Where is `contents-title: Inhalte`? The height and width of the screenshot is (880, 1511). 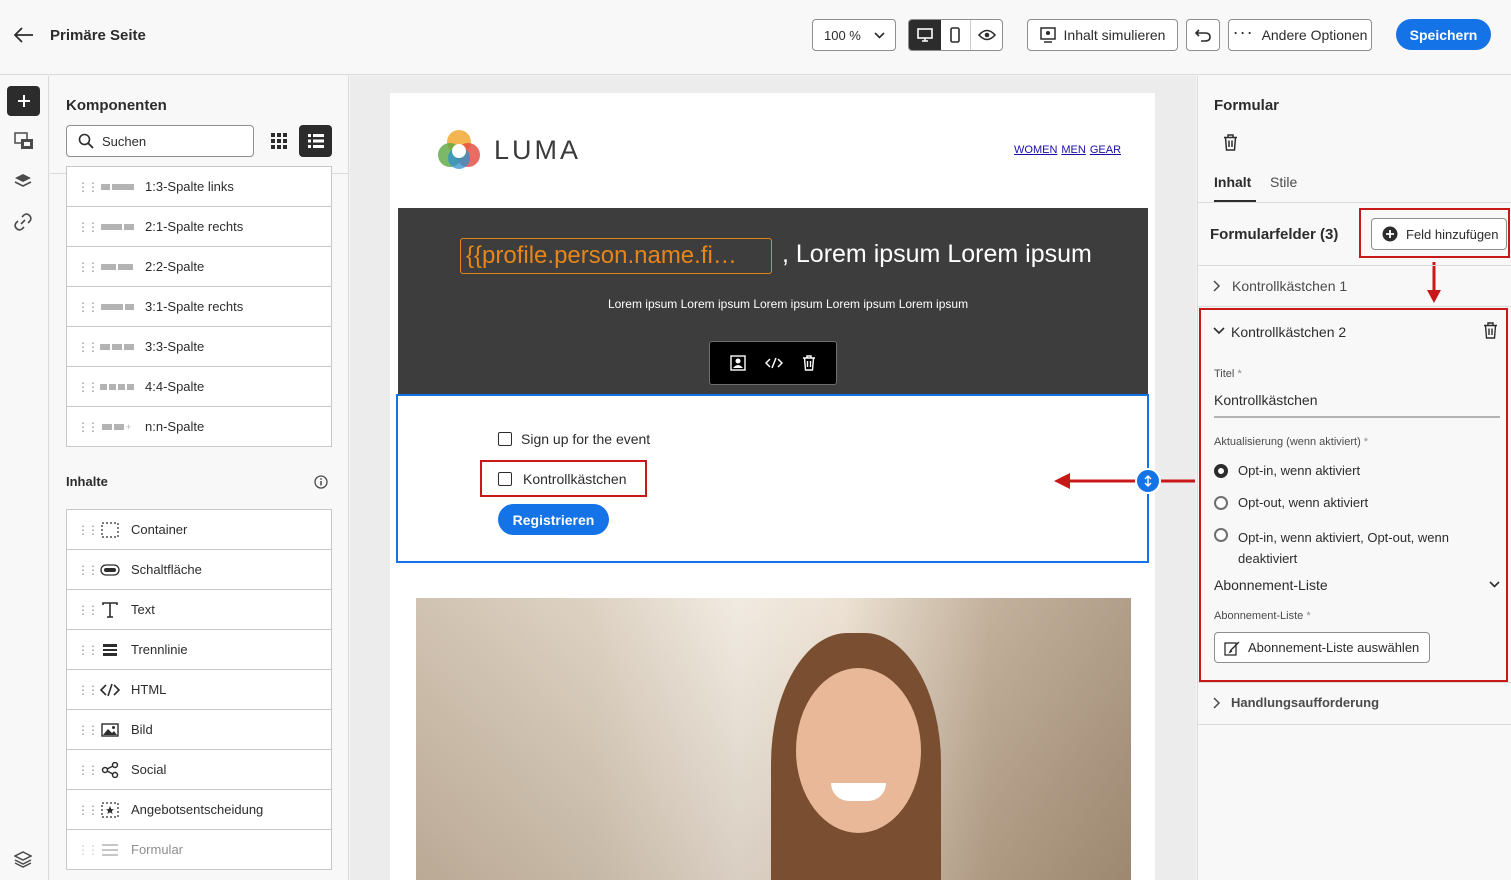
contents-title: Inhalte is located at coordinates (87, 481).